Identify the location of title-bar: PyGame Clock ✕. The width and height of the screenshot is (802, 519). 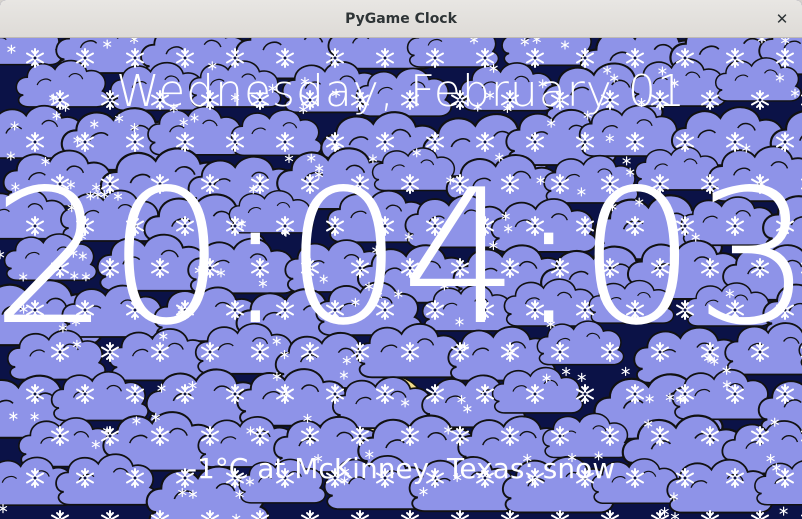
(401, 19).